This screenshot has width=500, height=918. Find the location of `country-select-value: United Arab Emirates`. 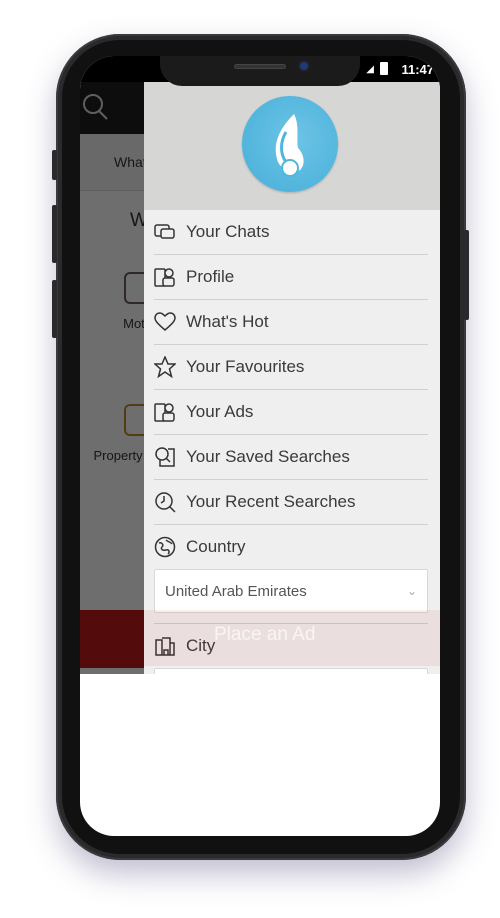

country-select-value: United Arab Emirates is located at coordinates (236, 591).